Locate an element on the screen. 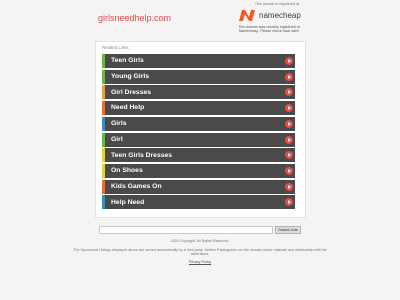 The width and height of the screenshot is (400, 300). related-link-label: Girls is located at coordinates (119, 124).